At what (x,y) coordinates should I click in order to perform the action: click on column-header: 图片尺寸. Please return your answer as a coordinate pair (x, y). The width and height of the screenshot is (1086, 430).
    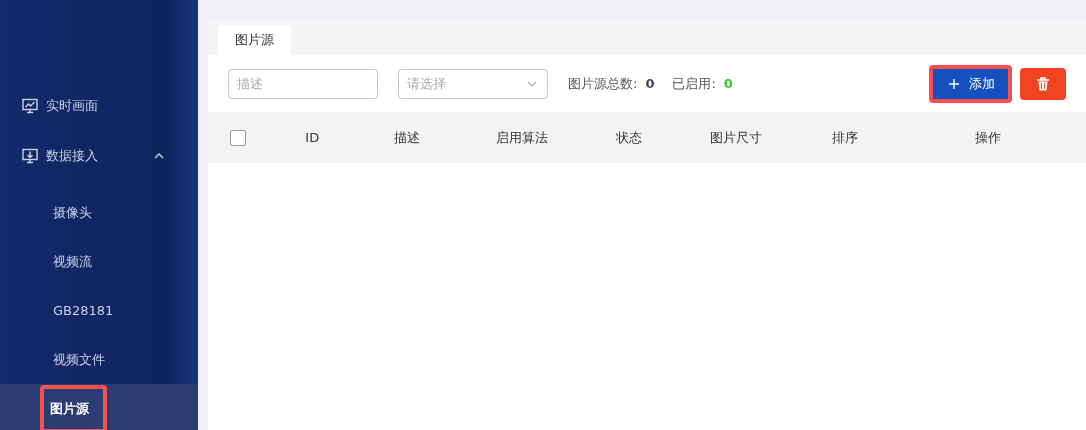
    Looking at the image, I should click on (736, 137).